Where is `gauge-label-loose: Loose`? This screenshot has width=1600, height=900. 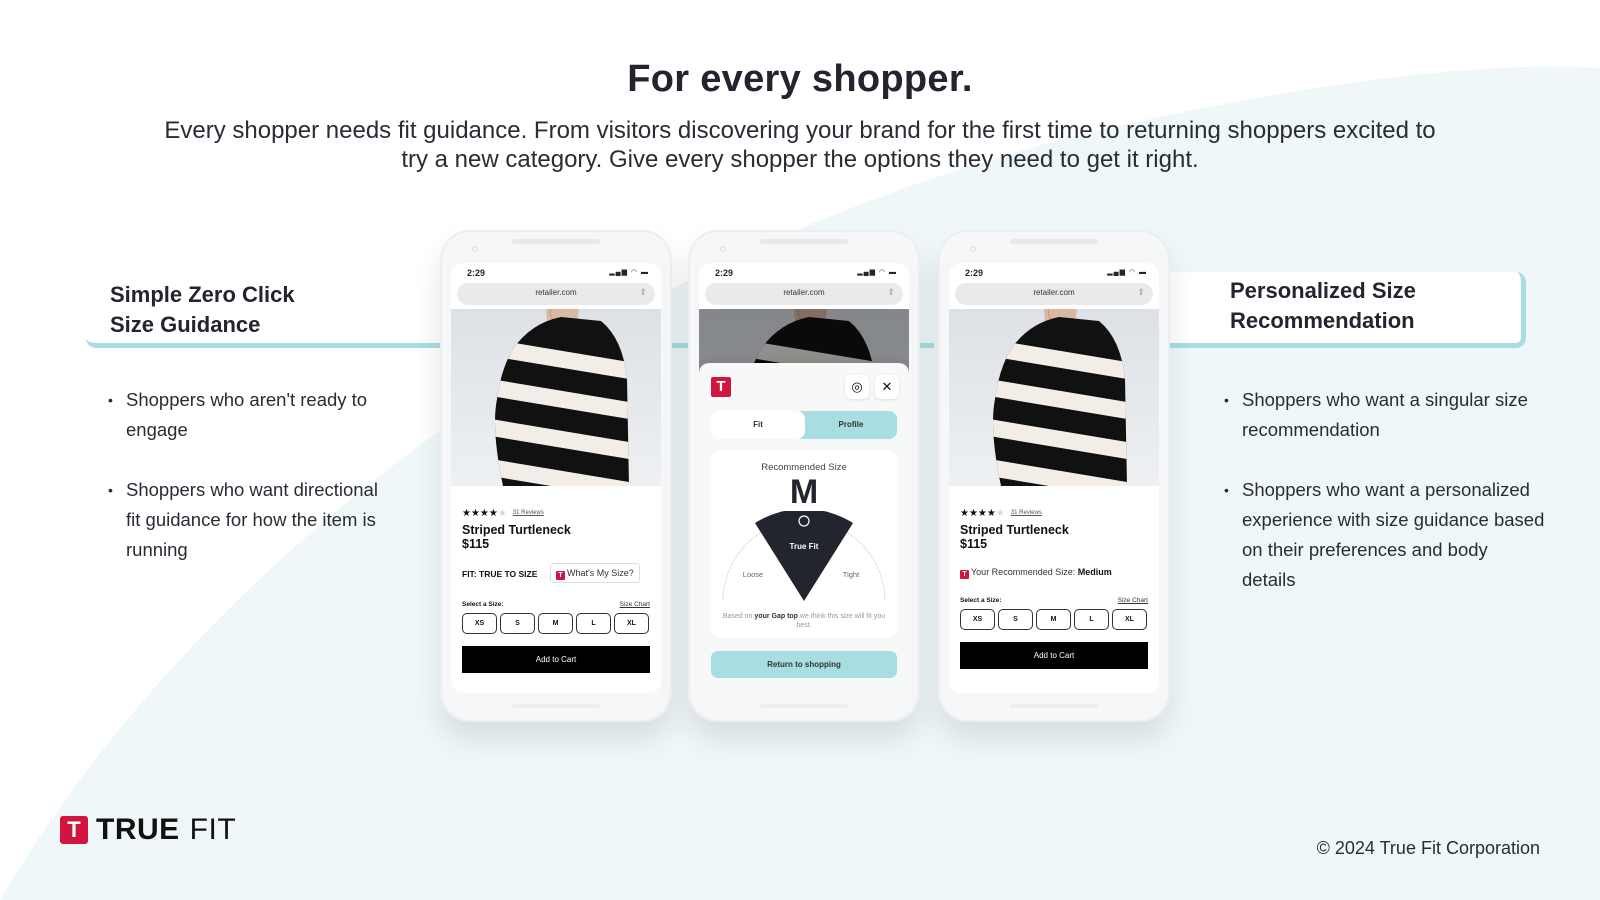 gauge-label-loose: Loose is located at coordinates (753, 574).